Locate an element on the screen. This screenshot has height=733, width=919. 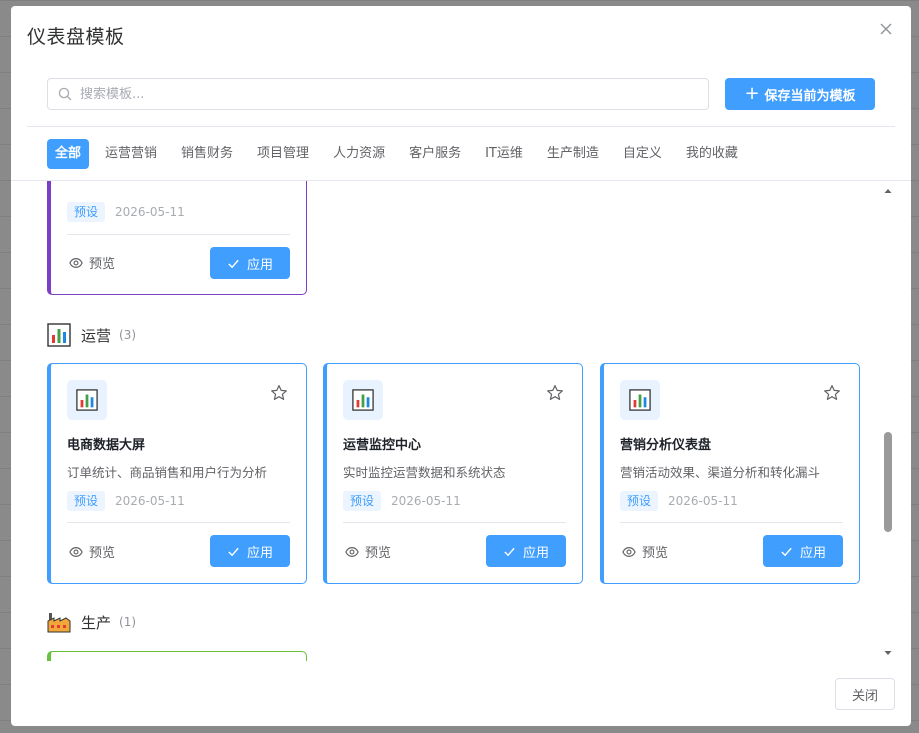
divider is located at coordinates (461, 126).